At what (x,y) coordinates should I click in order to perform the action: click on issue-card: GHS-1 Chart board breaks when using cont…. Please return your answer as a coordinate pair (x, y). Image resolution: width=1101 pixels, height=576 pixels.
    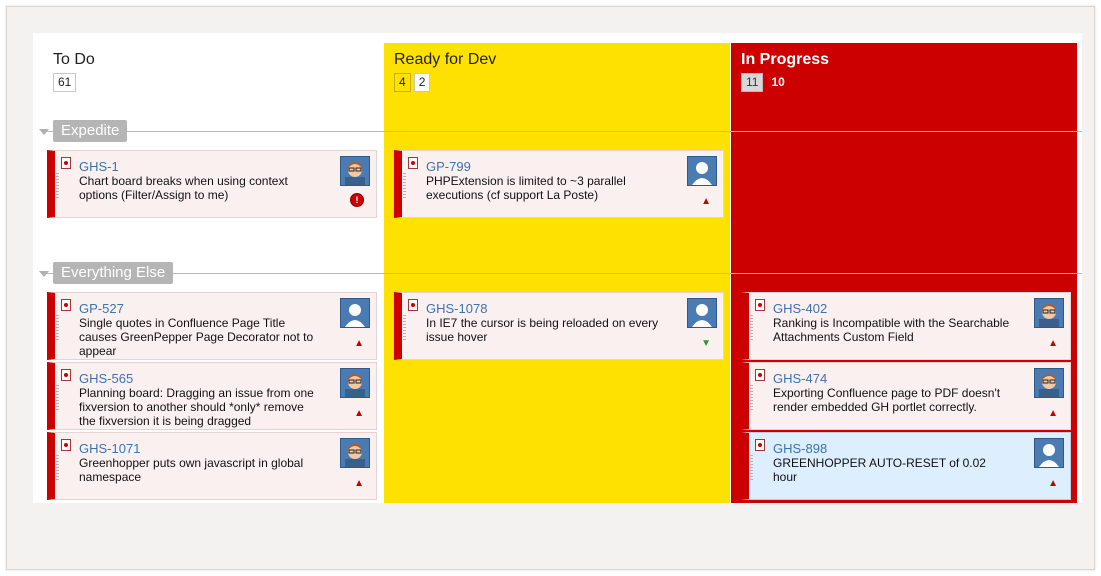
    Looking at the image, I should click on (212, 184).